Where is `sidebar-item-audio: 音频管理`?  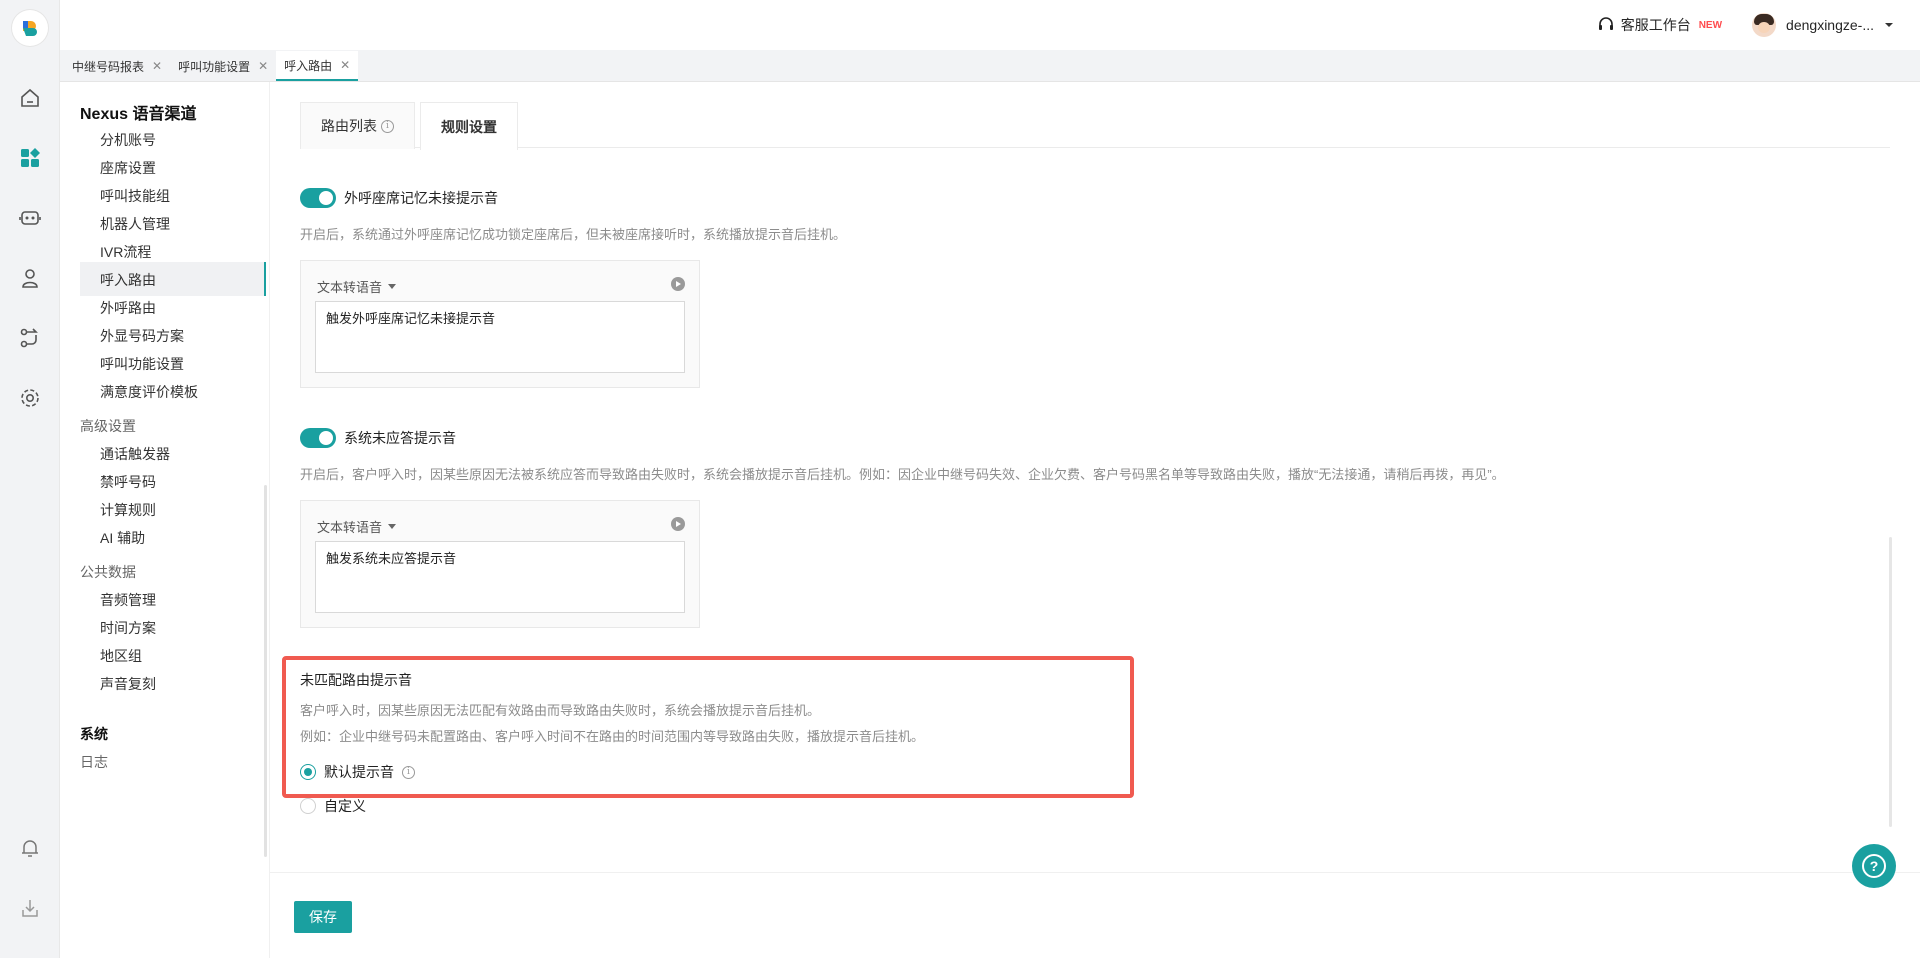
sidebar-item-audio: 音频管理 is located at coordinates (128, 600).